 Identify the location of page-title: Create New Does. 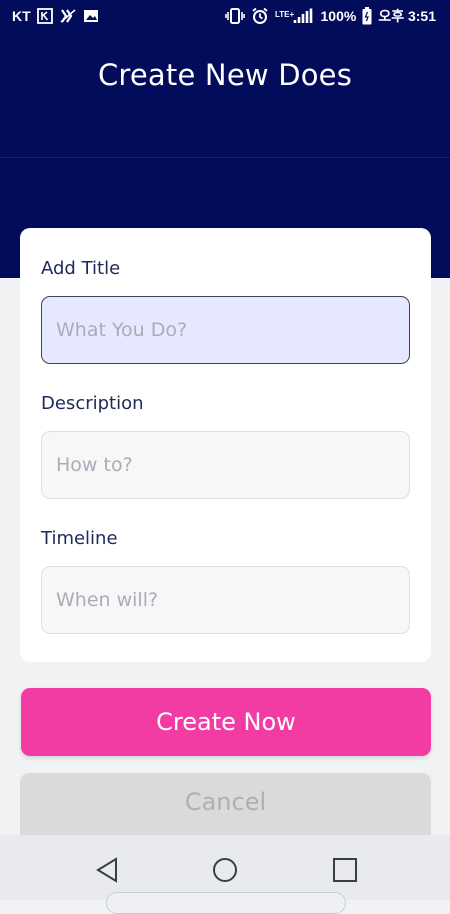
(225, 75).